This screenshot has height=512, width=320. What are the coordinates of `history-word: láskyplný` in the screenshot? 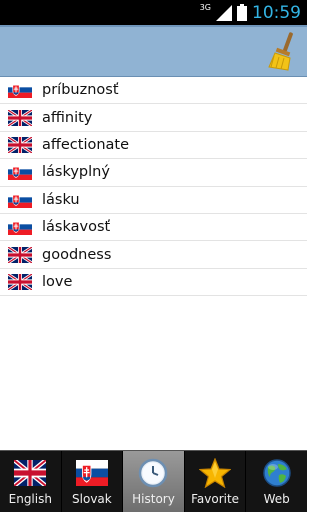 It's located at (76, 172).